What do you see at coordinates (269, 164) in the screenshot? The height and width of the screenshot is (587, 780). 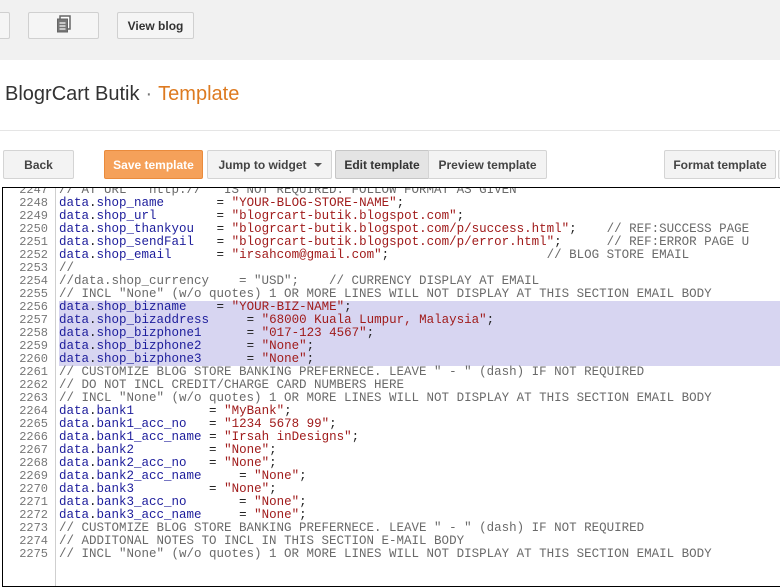 I see `jump-to-widget-dropdown: Jump to widget` at bounding box center [269, 164].